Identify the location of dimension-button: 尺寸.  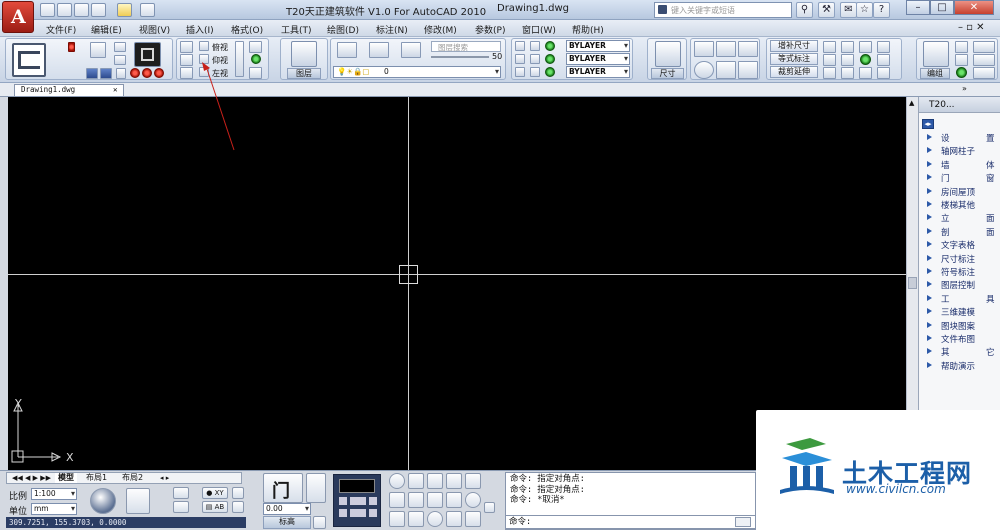
(667, 73).